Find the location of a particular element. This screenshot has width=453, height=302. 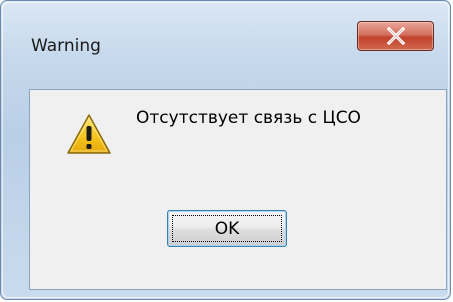

window-title: Warning is located at coordinates (66, 46).